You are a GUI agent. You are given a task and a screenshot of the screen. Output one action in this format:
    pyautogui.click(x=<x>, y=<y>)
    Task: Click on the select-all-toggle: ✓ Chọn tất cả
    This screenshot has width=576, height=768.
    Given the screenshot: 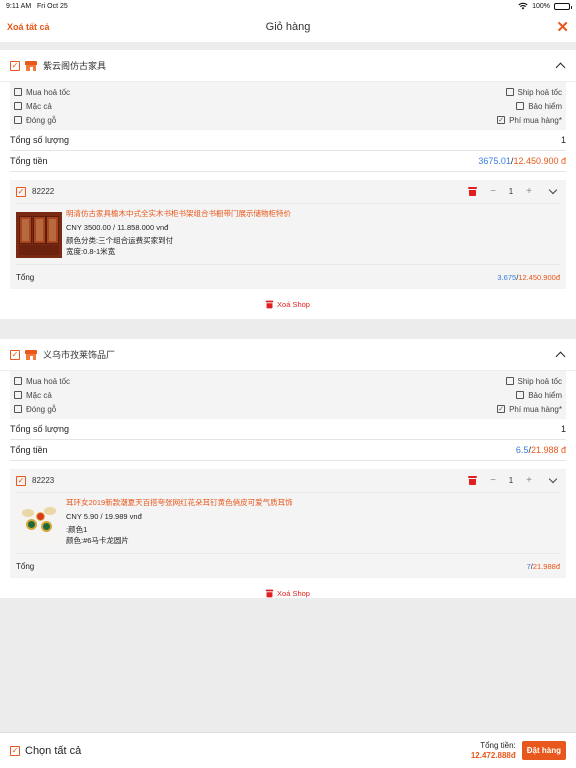 What is the action you would take?
    pyautogui.click(x=240, y=751)
    